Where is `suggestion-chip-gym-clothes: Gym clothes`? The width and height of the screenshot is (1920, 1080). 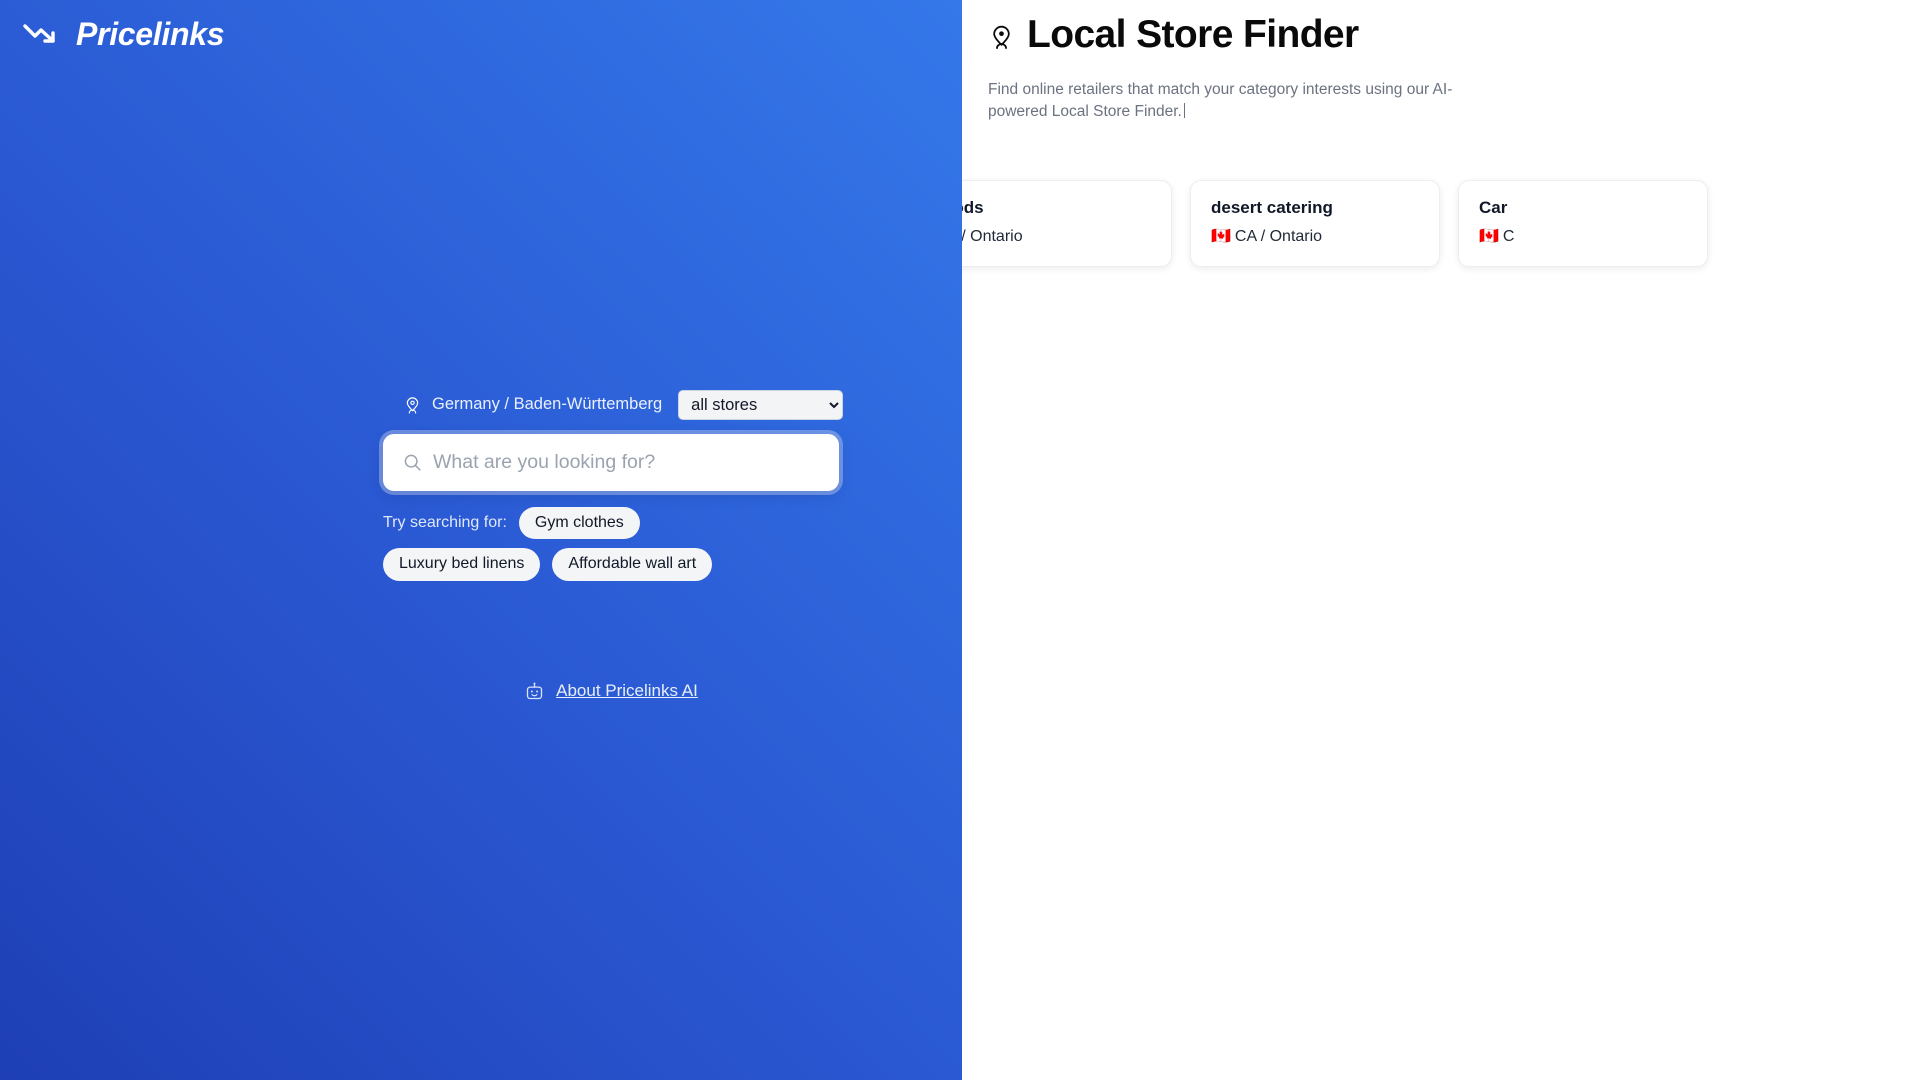
suggestion-chip-gym-clothes: Gym clothes is located at coordinates (579, 523).